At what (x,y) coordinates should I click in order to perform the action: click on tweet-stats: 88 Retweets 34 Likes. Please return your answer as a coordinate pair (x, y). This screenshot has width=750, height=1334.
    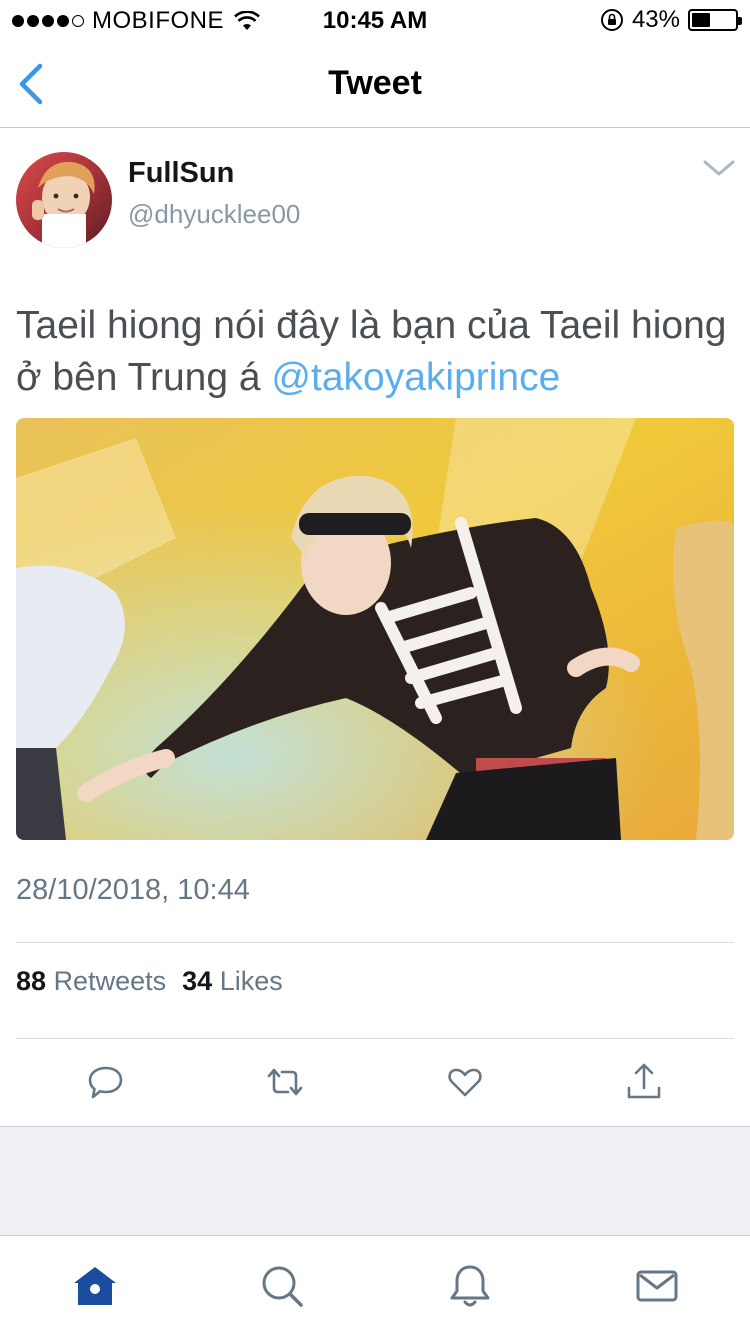
    Looking at the image, I should click on (149, 981).